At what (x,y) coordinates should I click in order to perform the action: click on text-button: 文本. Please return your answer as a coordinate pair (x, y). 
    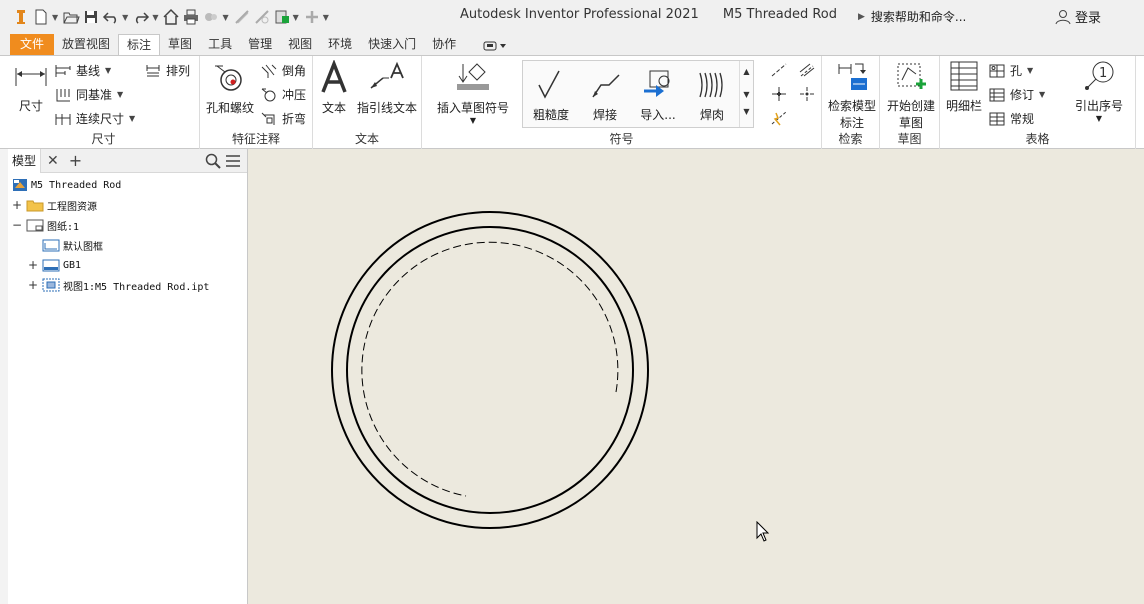
    Looking at the image, I should click on (334, 88).